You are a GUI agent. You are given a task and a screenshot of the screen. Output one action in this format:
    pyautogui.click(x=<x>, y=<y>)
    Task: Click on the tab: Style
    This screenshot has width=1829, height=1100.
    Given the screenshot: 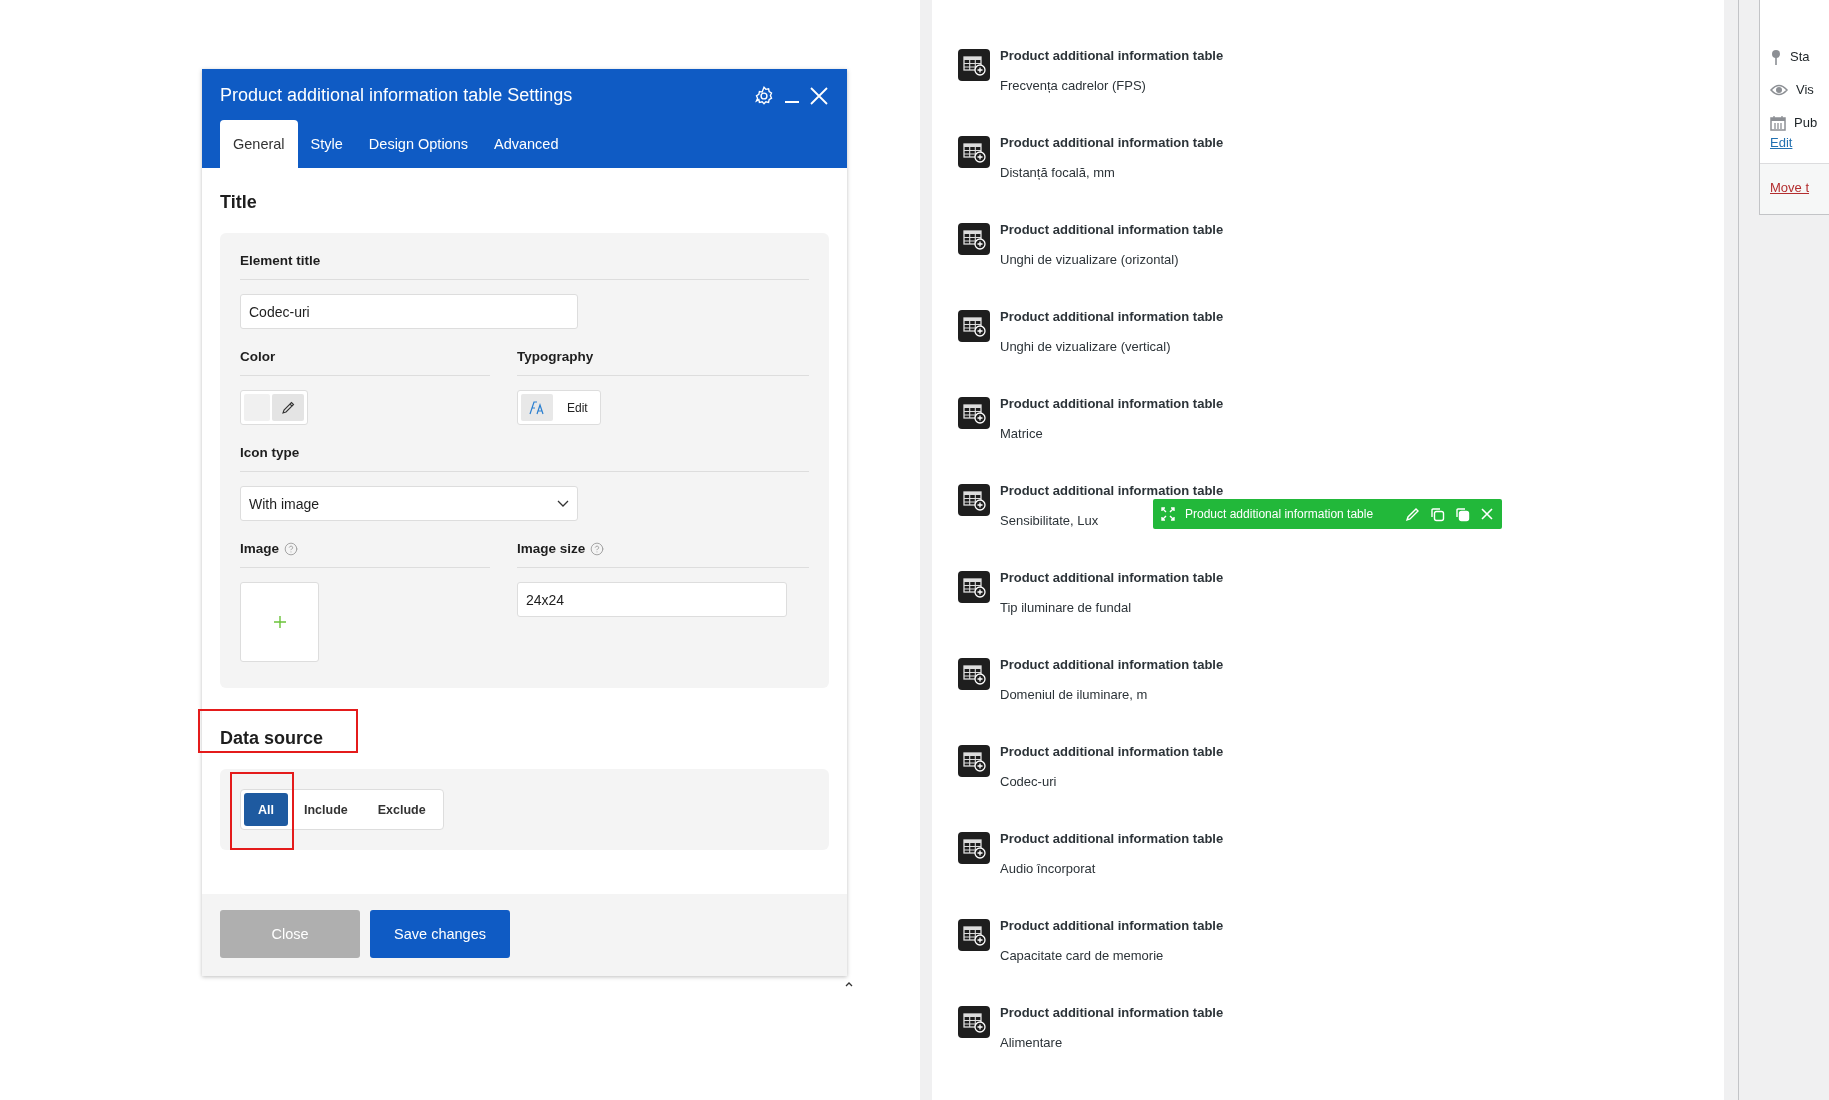 What is the action you would take?
    pyautogui.click(x=326, y=144)
    